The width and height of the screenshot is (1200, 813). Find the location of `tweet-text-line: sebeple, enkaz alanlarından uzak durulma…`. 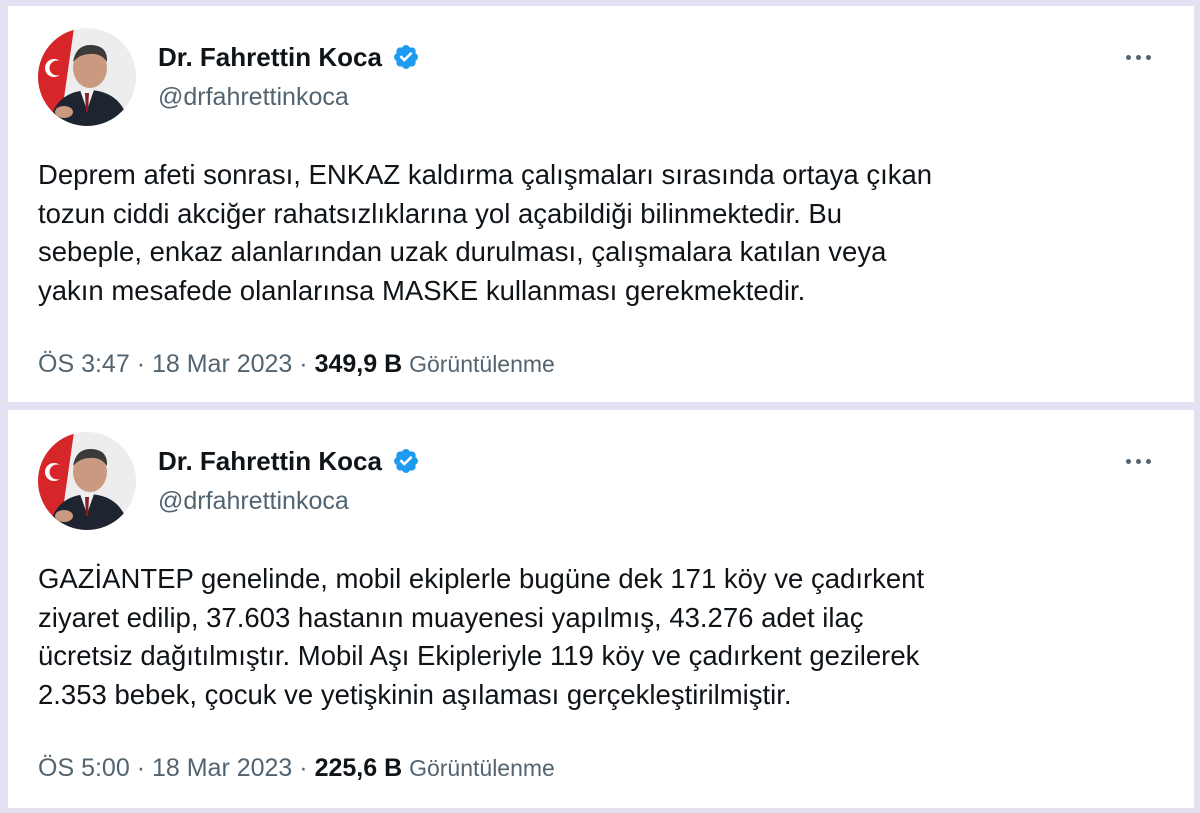

tweet-text-line: sebeple, enkaz alanlarından uzak durulma… is located at coordinates (462, 251).